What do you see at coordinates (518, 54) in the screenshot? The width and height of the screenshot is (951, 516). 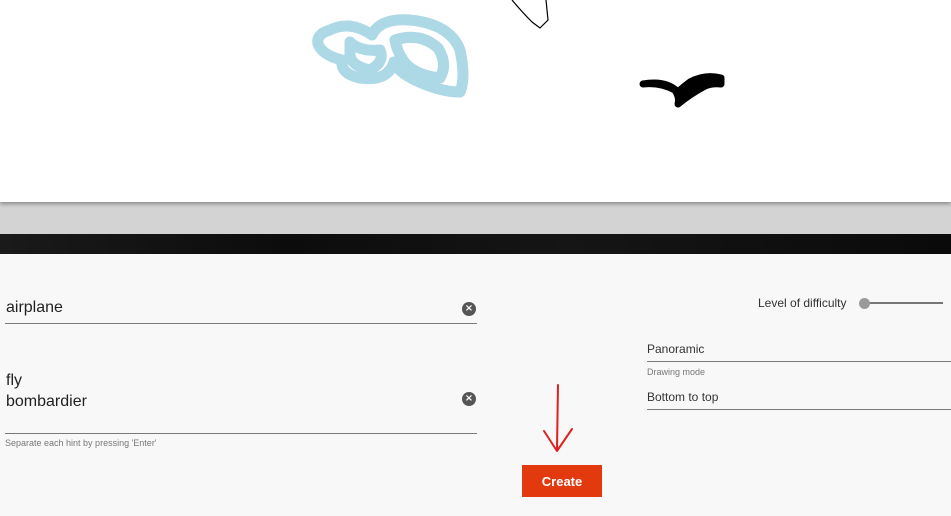 I see `drawing-svg` at bounding box center [518, 54].